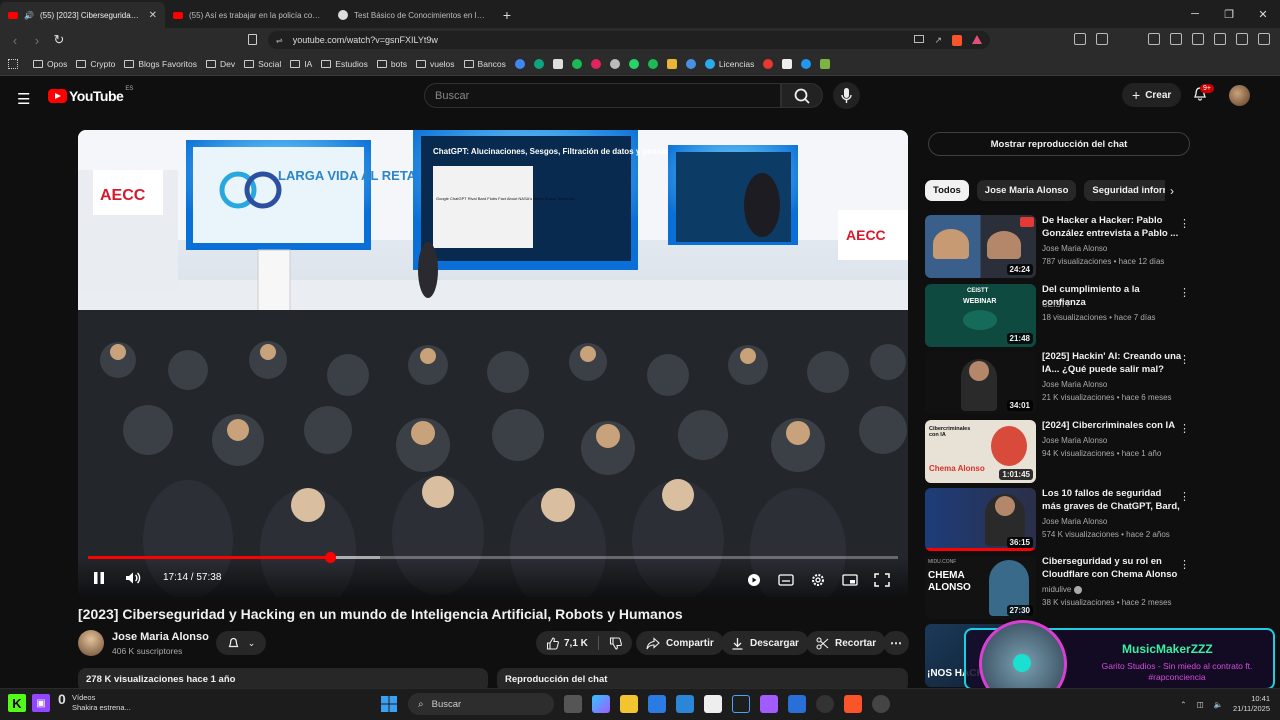 Image resolution: width=1280 pixels, height=720 pixels. I want to click on music-icon, so click(1154, 39).